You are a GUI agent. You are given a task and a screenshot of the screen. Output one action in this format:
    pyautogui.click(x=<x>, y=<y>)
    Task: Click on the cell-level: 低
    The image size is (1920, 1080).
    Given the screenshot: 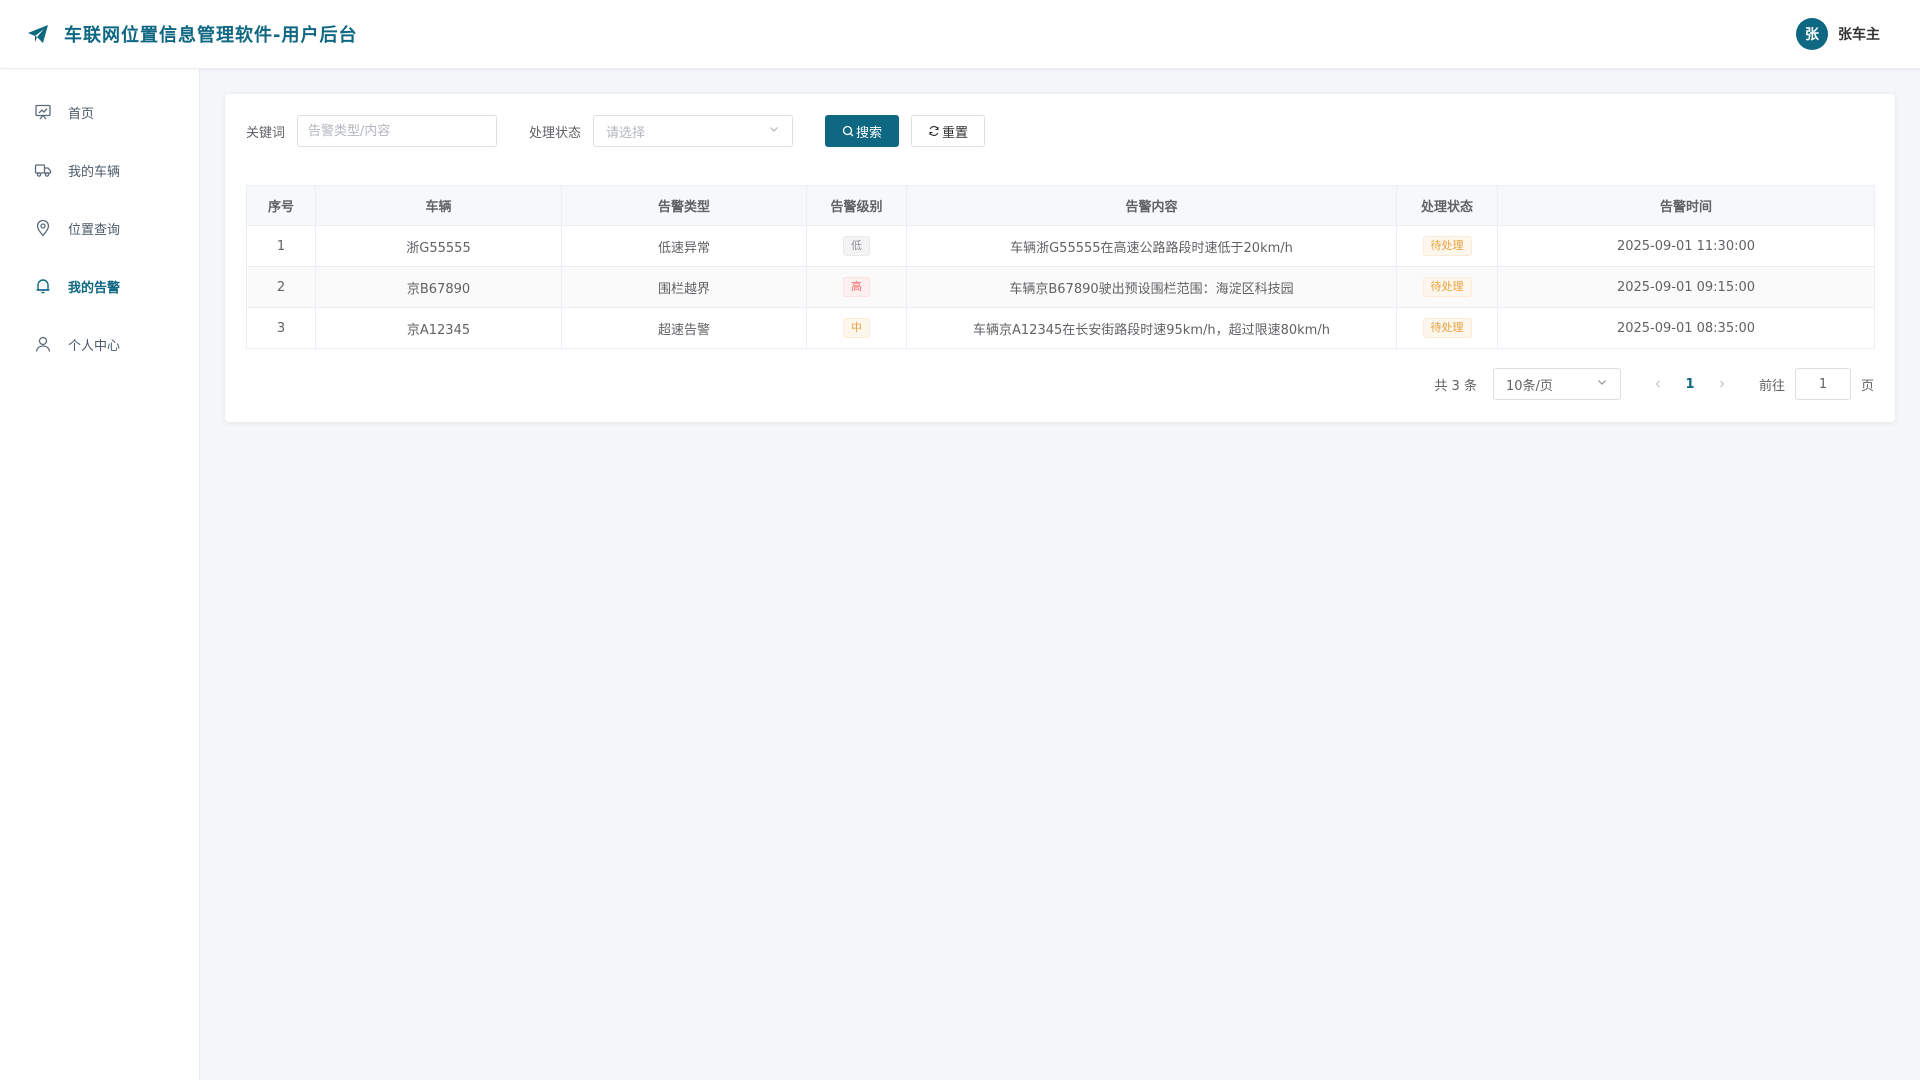 What is the action you would take?
    pyautogui.click(x=856, y=246)
    